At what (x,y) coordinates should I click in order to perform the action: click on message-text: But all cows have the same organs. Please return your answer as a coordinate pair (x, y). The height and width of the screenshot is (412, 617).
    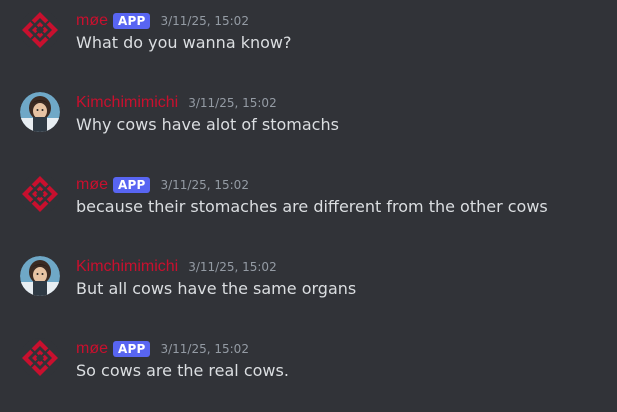
    Looking at the image, I should click on (216, 288).